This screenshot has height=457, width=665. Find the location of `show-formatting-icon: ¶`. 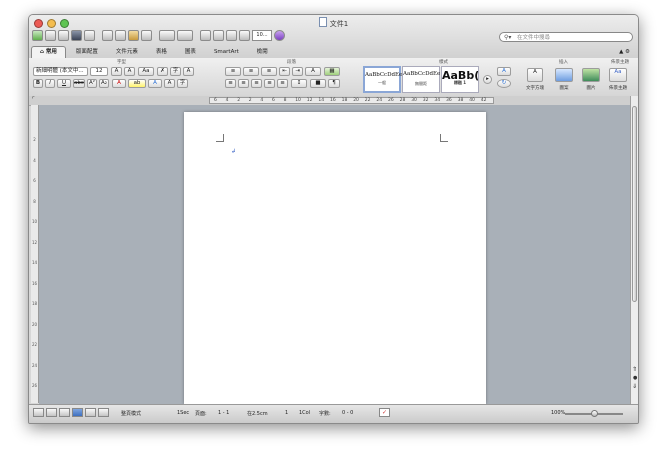

show-formatting-icon: ¶ is located at coordinates (334, 83).